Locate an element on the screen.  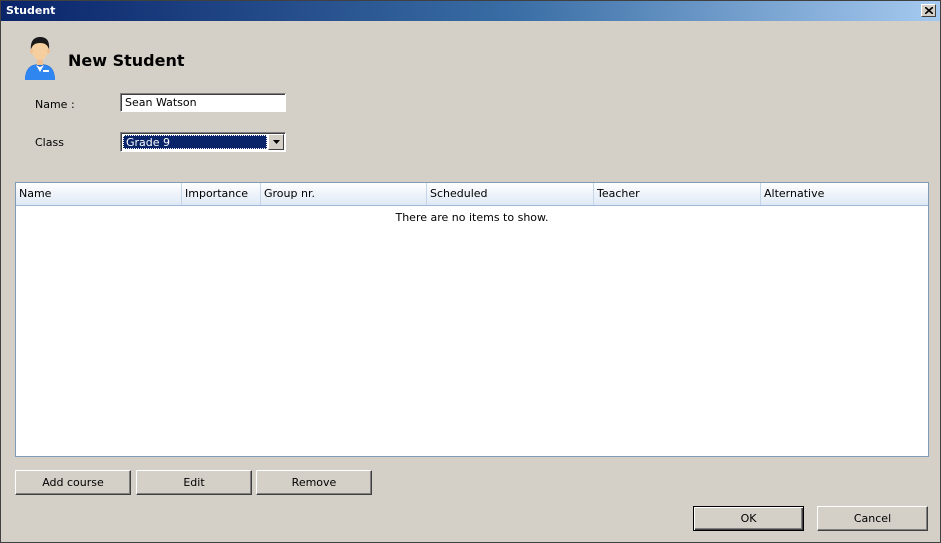
column-header-alternative: Alternative is located at coordinates (844, 194).